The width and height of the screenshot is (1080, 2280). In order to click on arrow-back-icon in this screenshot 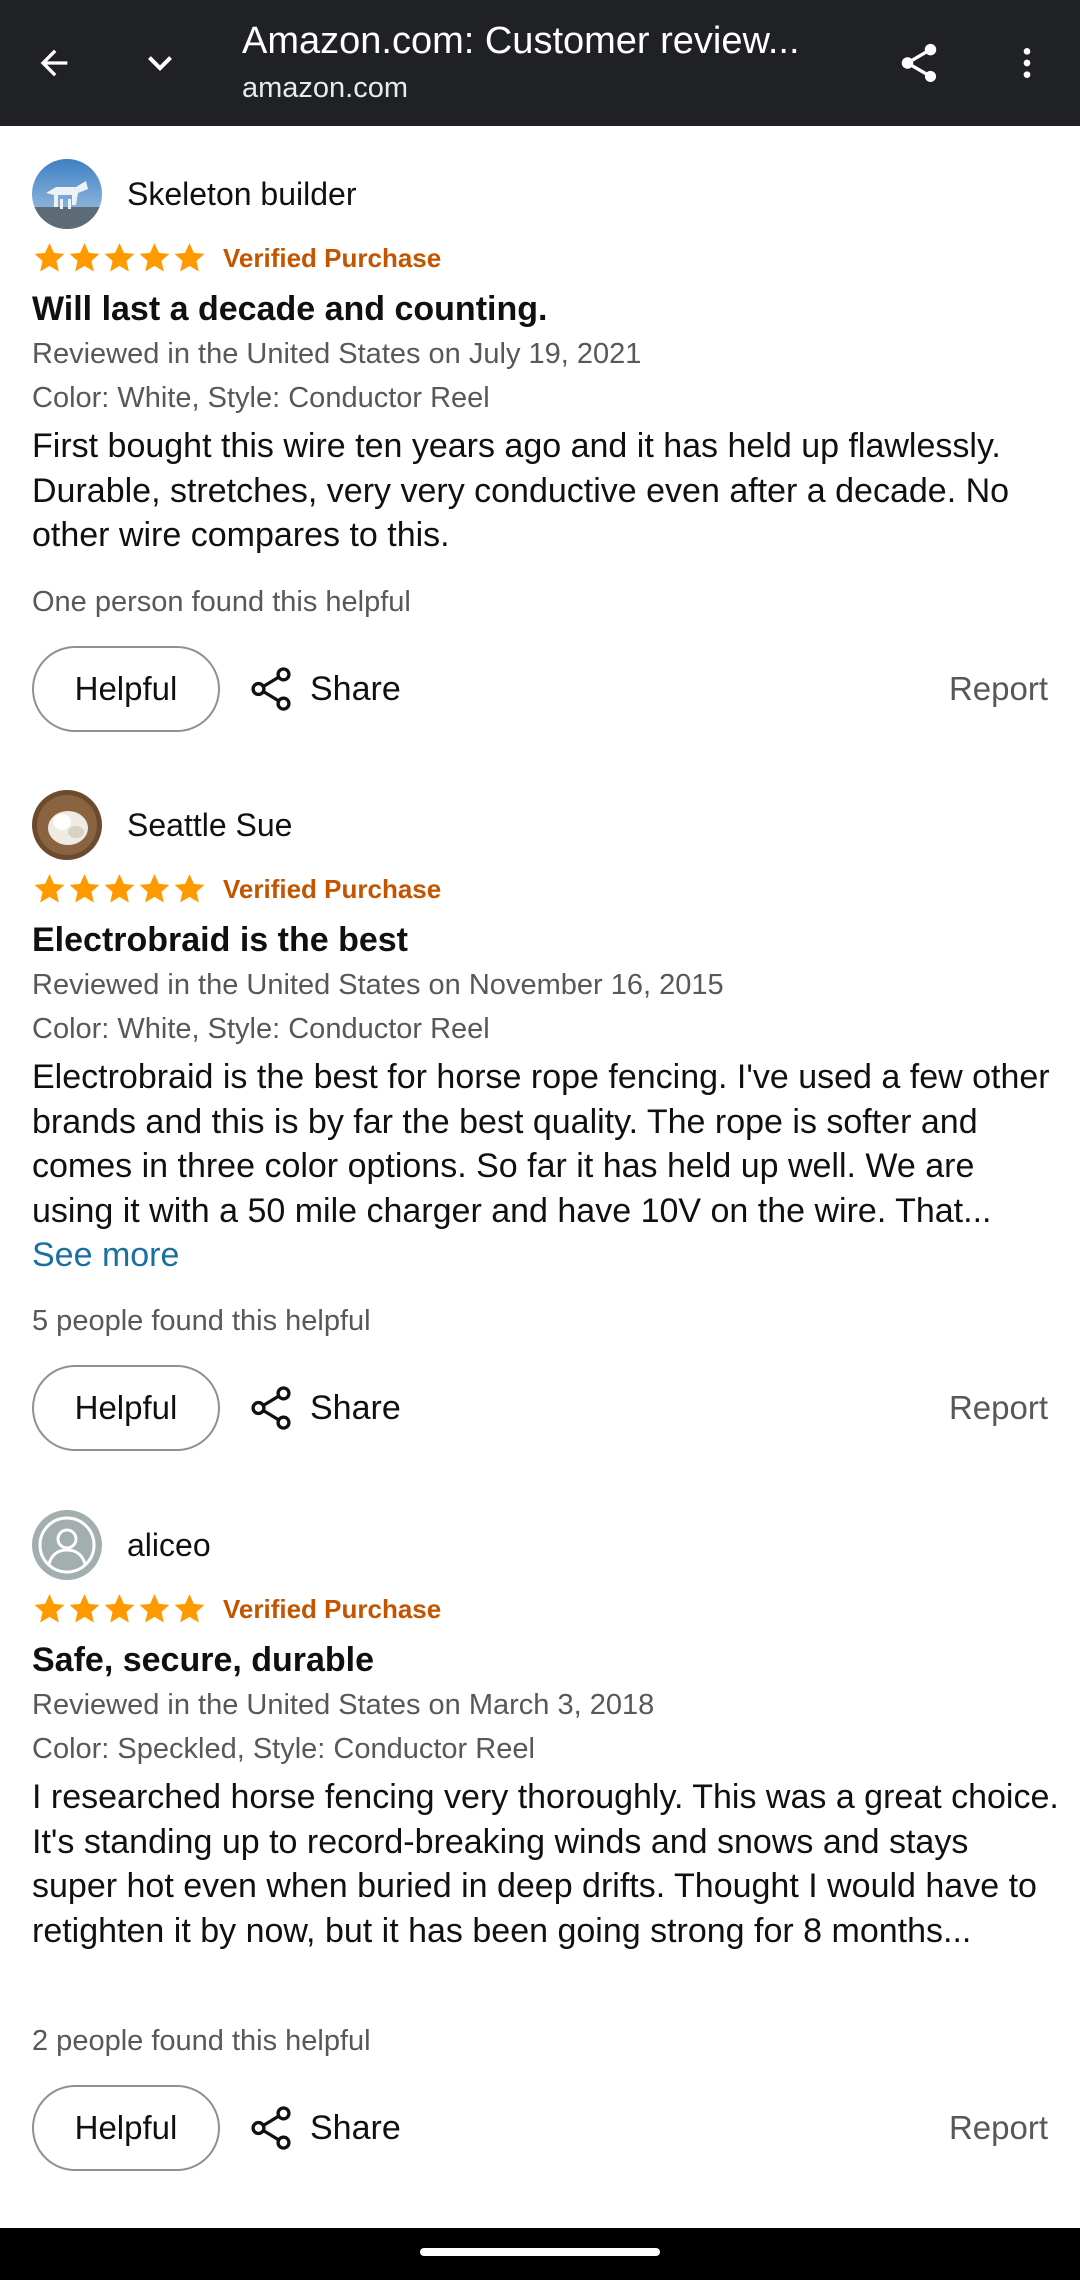, I will do `click(54, 63)`.